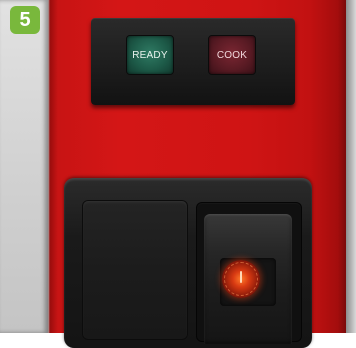  I want to click on power-tick-mark, so click(241, 277).